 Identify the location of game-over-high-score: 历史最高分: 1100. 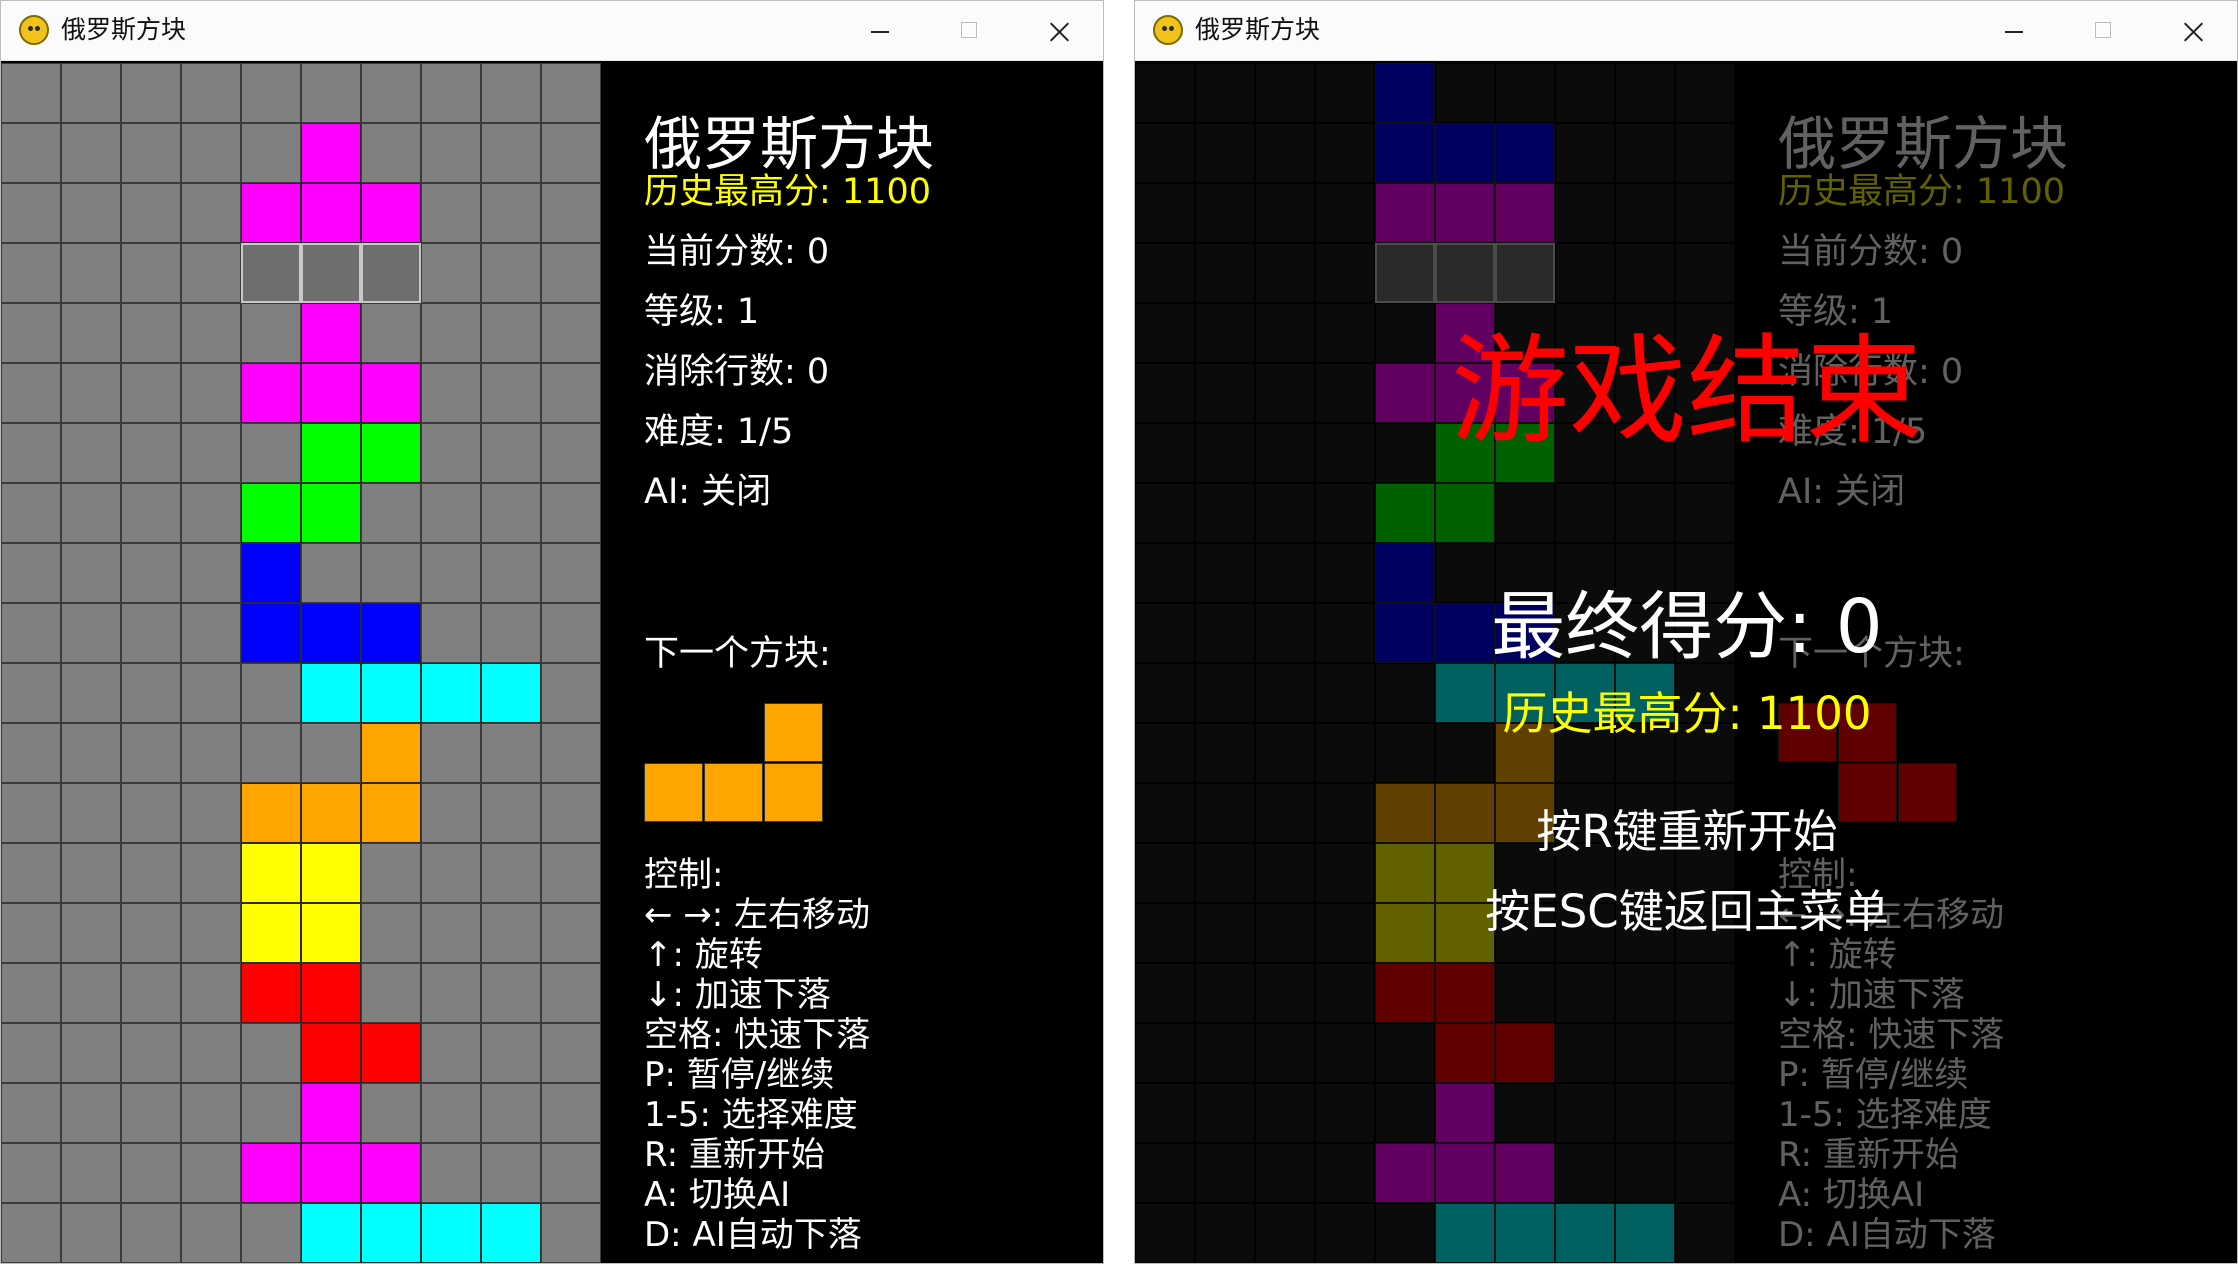
(1687, 713).